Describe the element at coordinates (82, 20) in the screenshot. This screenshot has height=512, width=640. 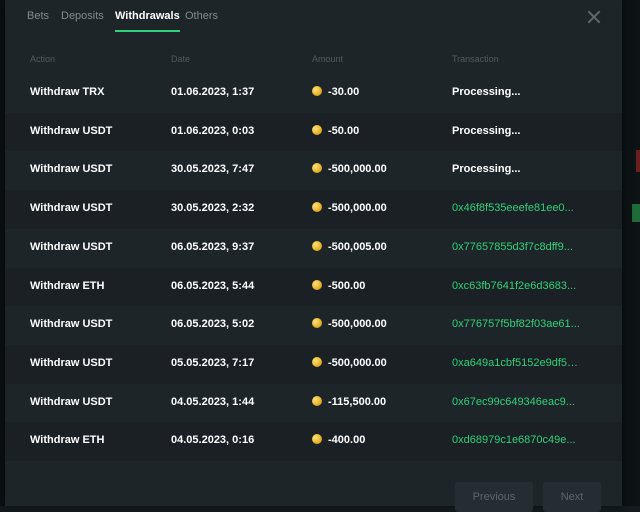
I see `tab-deposits: Deposits` at that location.